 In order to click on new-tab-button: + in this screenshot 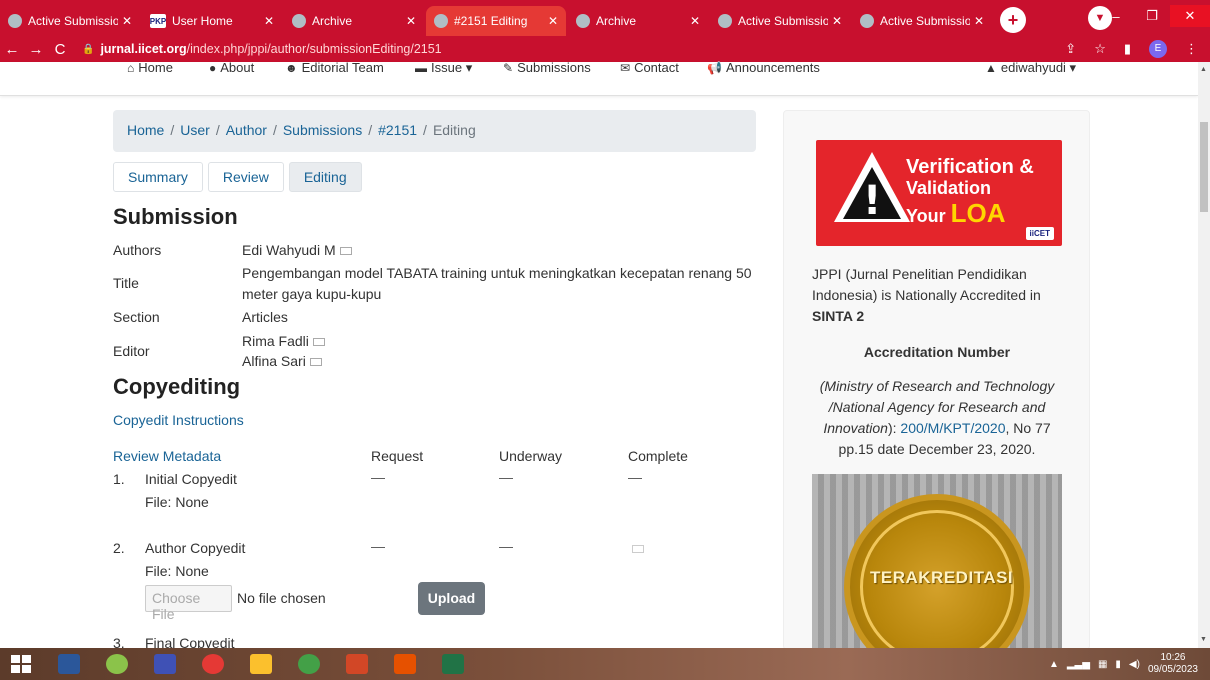, I will do `click(1013, 20)`.